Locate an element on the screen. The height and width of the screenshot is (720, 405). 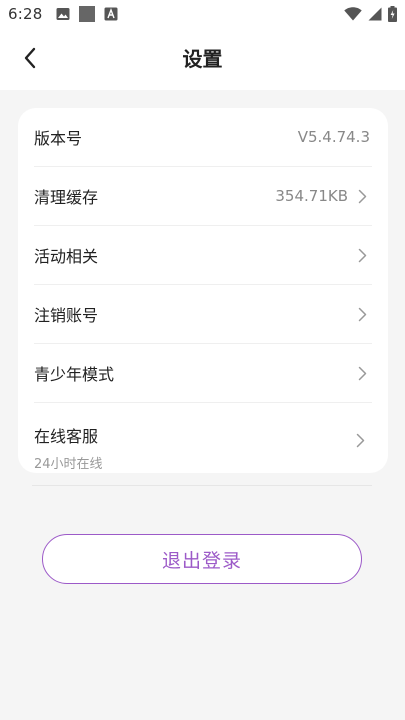
settings-row-customer-service: 在线客服 24小时在线 is located at coordinates (203, 440).